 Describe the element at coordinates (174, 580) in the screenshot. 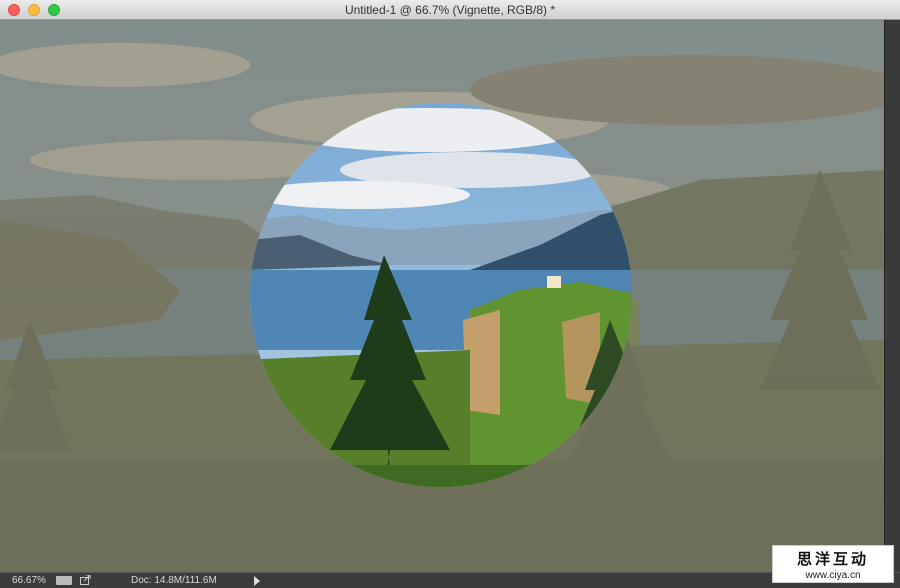

I see `document-size: Doc: 14.8M/111.6M` at that location.